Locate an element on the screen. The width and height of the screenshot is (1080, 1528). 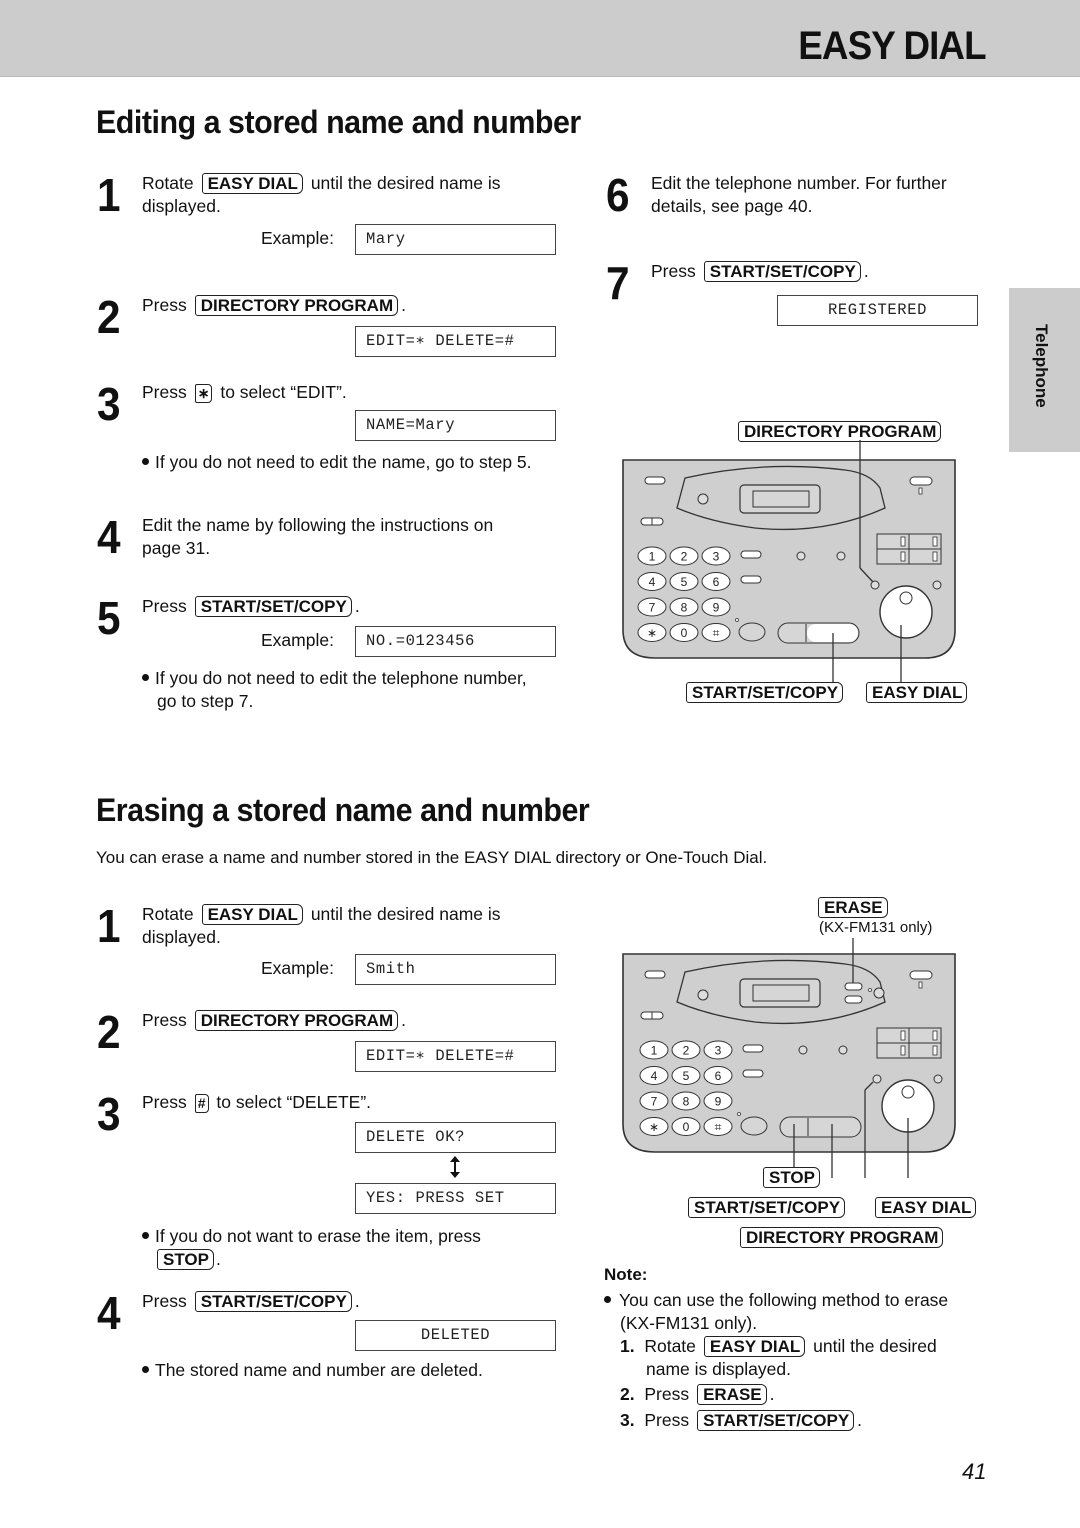
page-header-title: EASY DIAL is located at coordinates (892, 46).